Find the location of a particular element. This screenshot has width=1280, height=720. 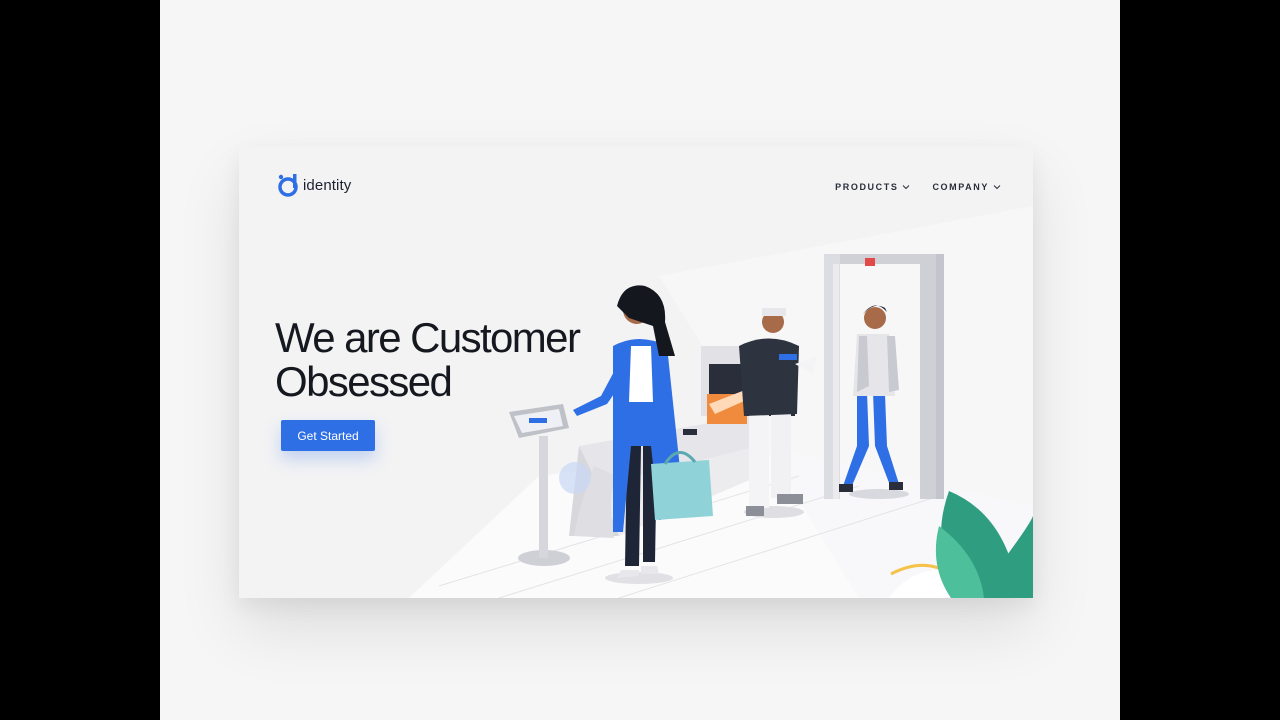

hero-title-line-2: Obsessed is located at coordinates (364, 381).